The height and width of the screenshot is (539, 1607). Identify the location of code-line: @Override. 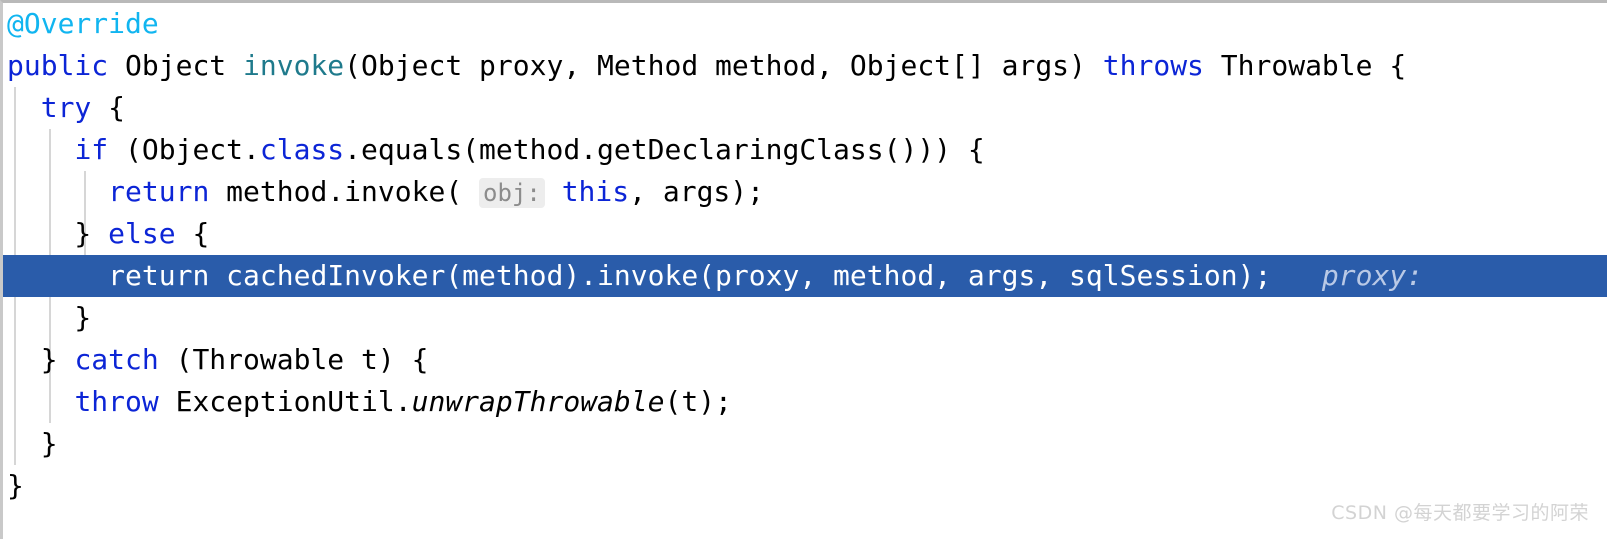
(805, 24).